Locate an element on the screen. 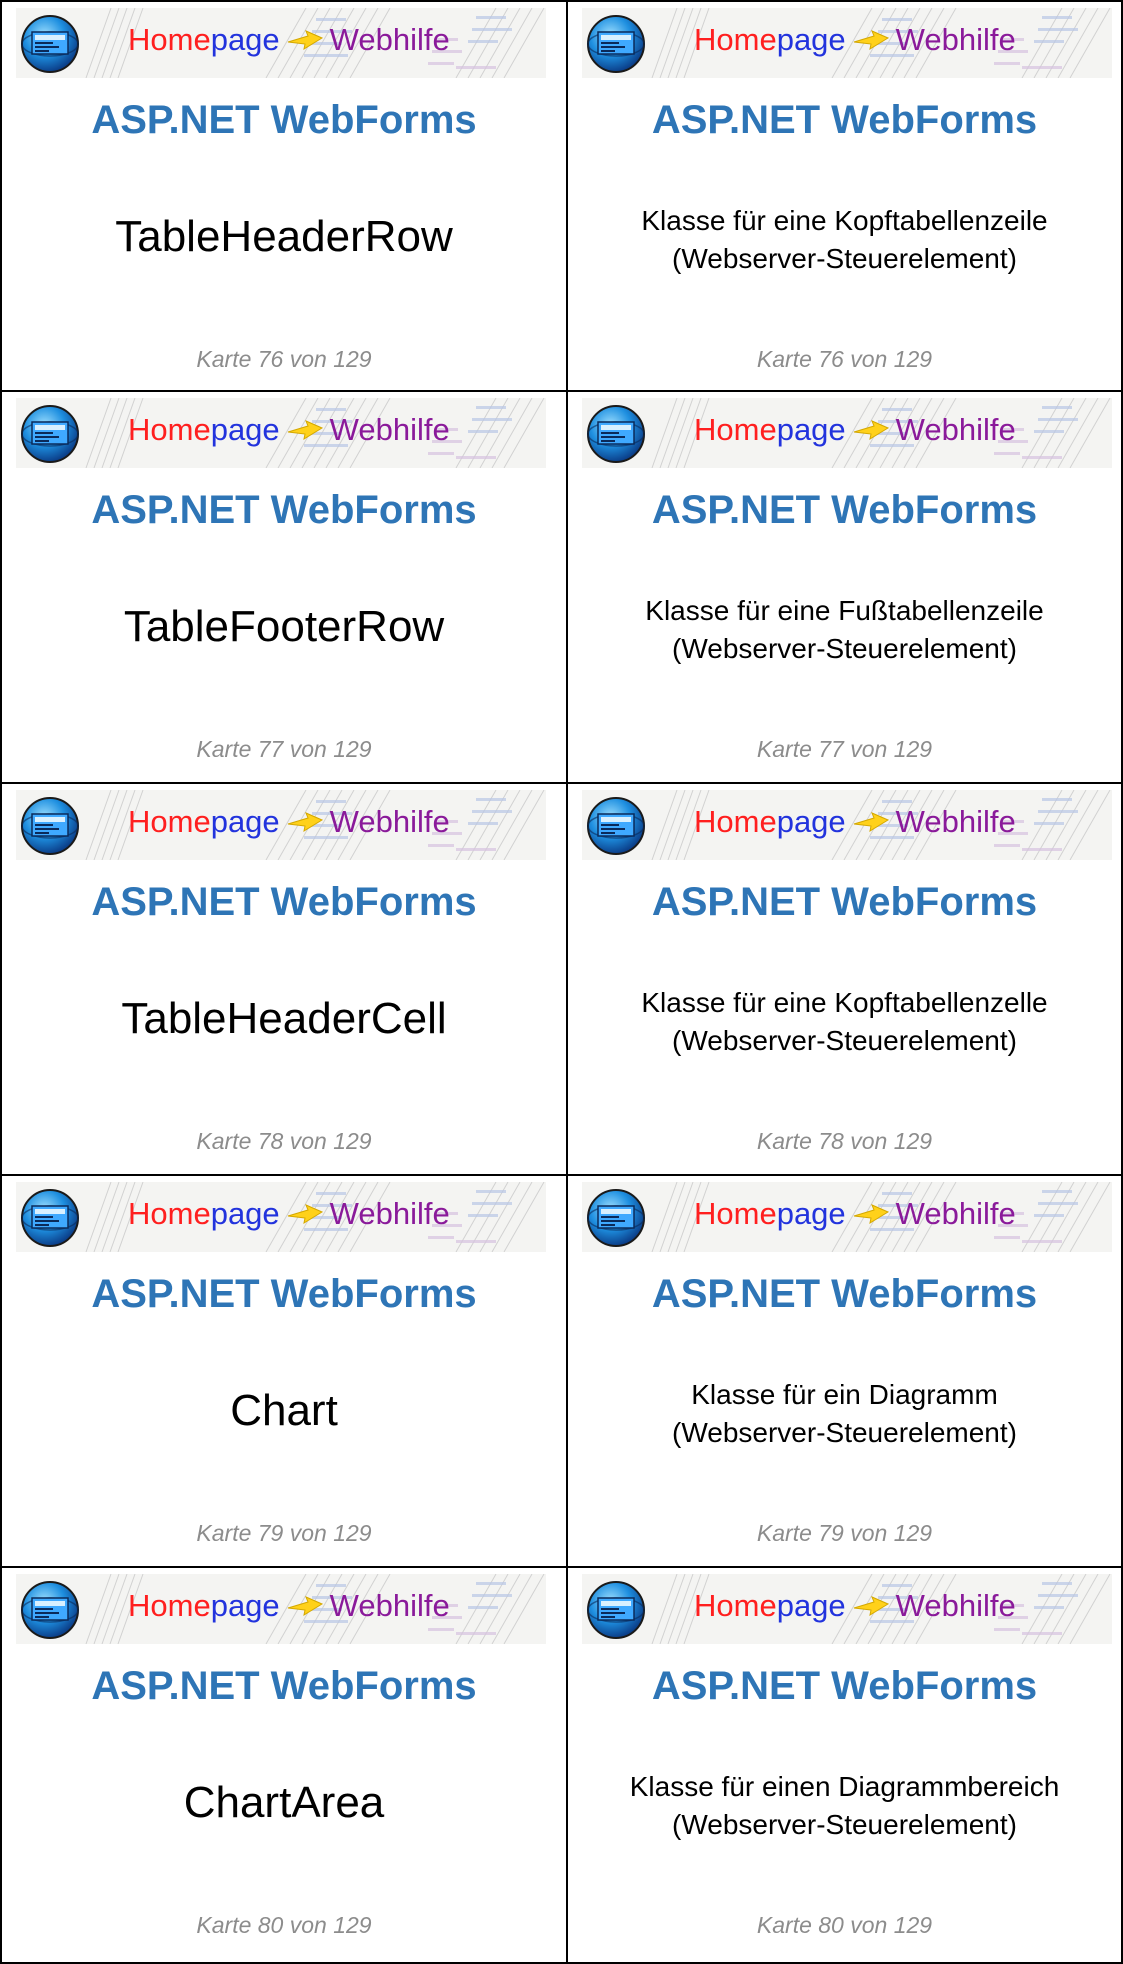 The height and width of the screenshot is (1964, 1123). card-description-line: Klasse für eine Kopftabellenzeile is located at coordinates (844, 220).